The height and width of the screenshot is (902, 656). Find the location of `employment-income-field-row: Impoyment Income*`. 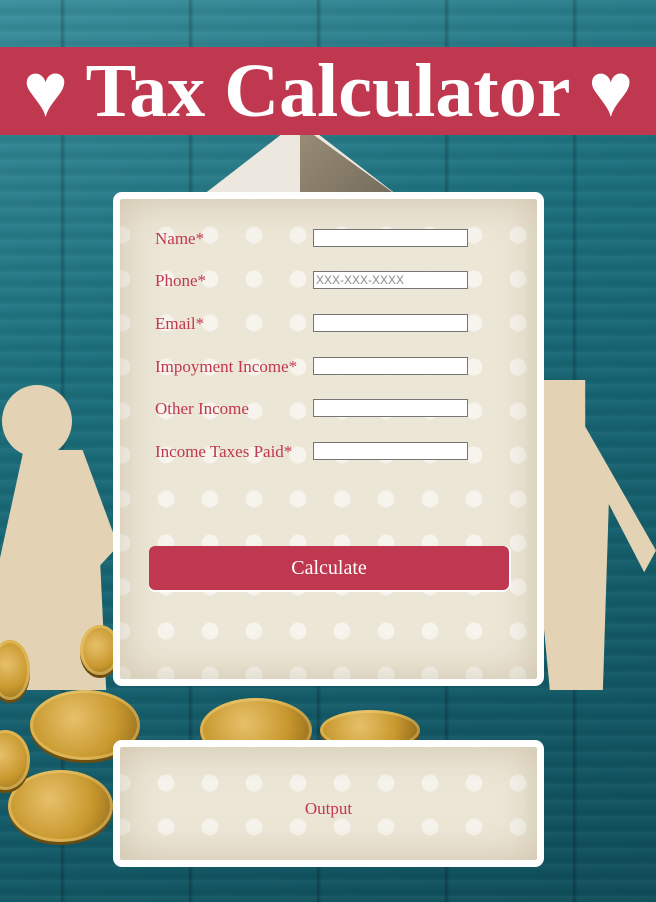

employment-income-field-row: Impoyment Income* is located at coordinates (320, 368).